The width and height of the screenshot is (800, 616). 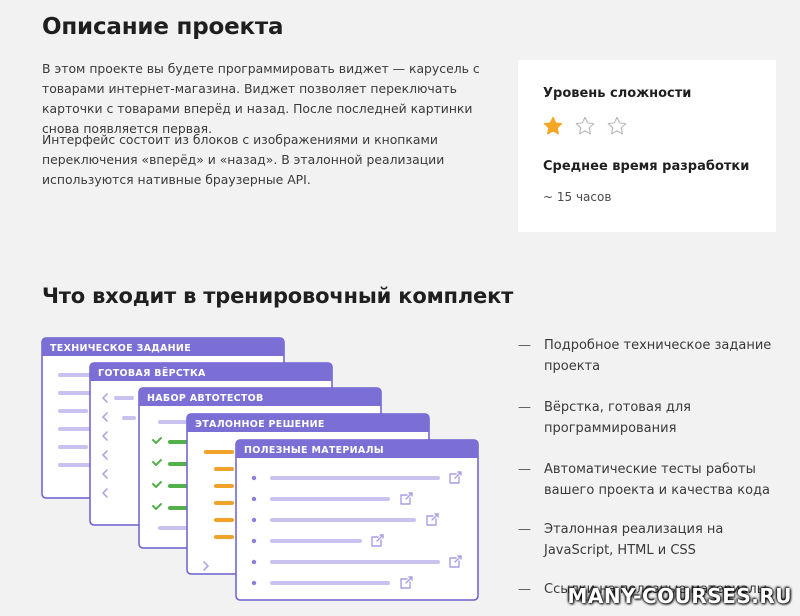 What do you see at coordinates (152, 373) in the screenshot?
I see `window-title: ГОТОВАЯ ВЁРСТКА` at bounding box center [152, 373].